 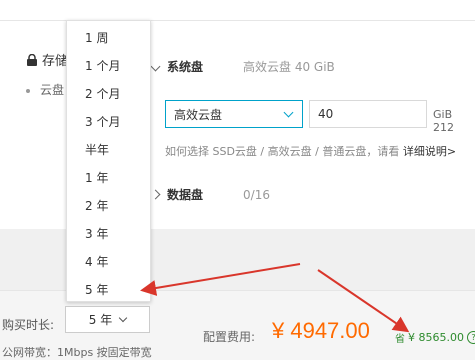 What do you see at coordinates (102, 65) in the screenshot?
I see `dropdown-option: 1 个月` at bounding box center [102, 65].